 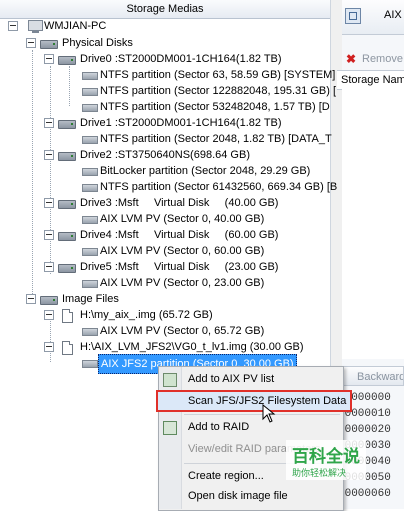 What do you see at coordinates (238, 496) in the screenshot?
I see `menu-item-open-disk-image: Open disk image file` at bounding box center [238, 496].